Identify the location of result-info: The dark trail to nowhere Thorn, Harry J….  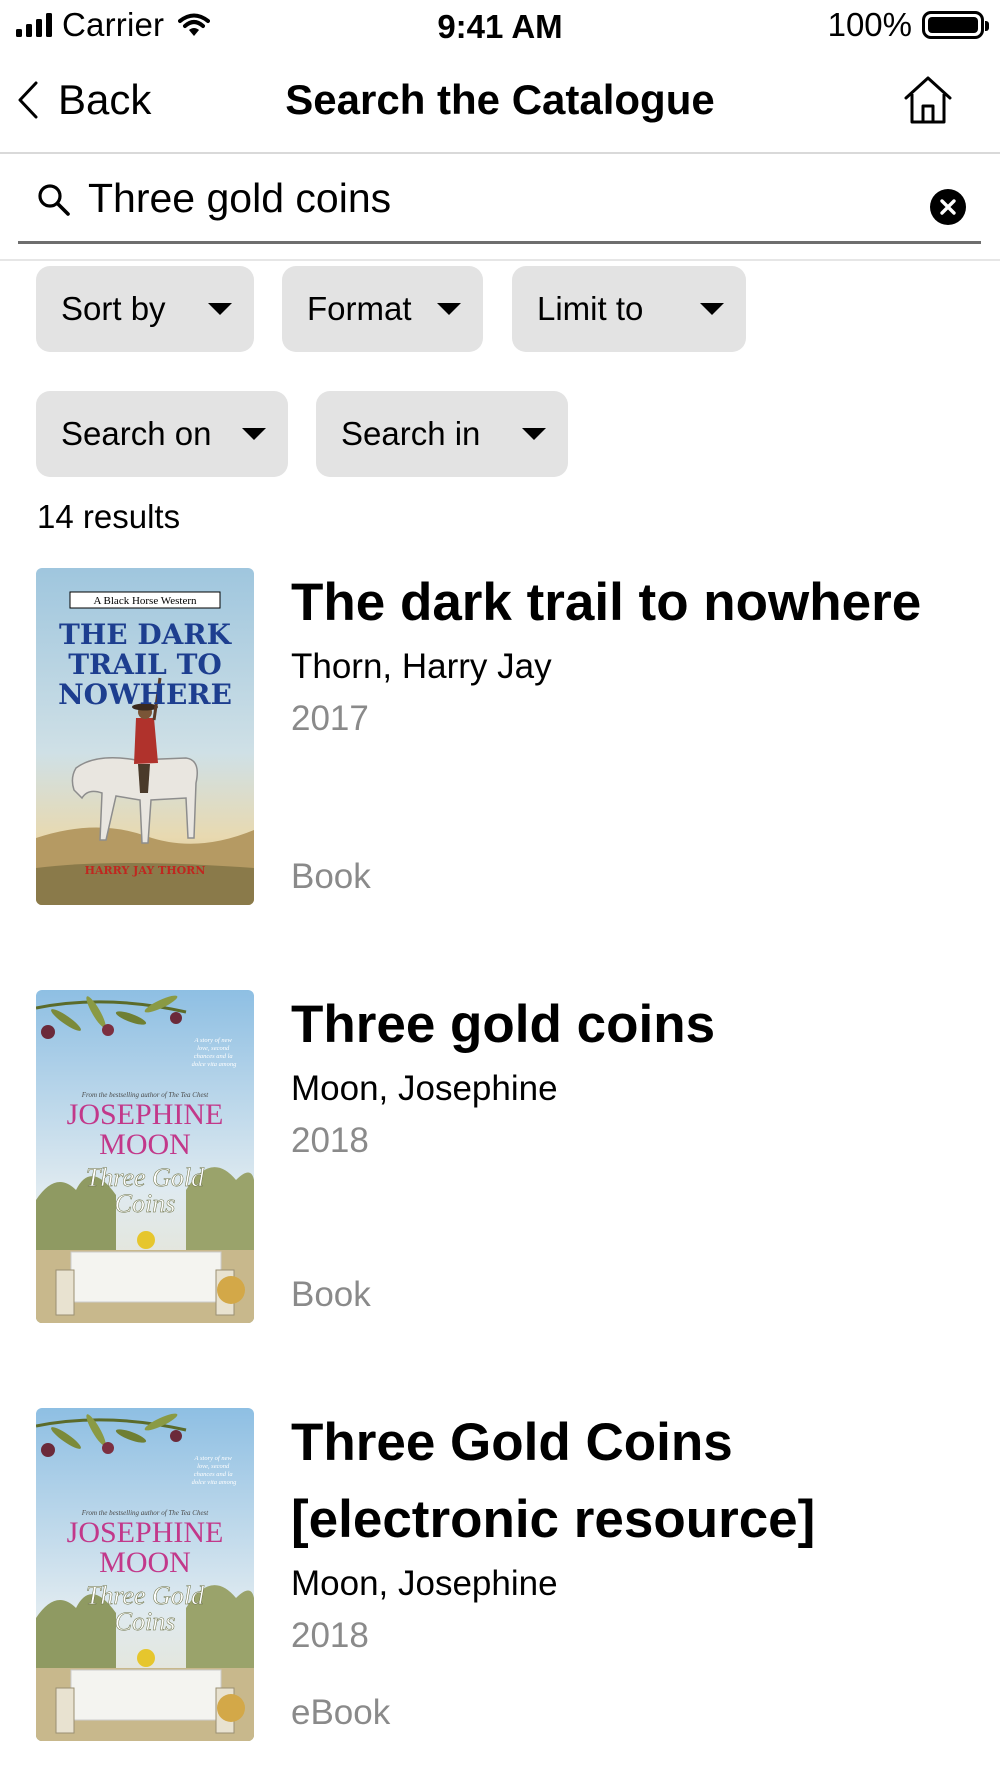
(636, 656).